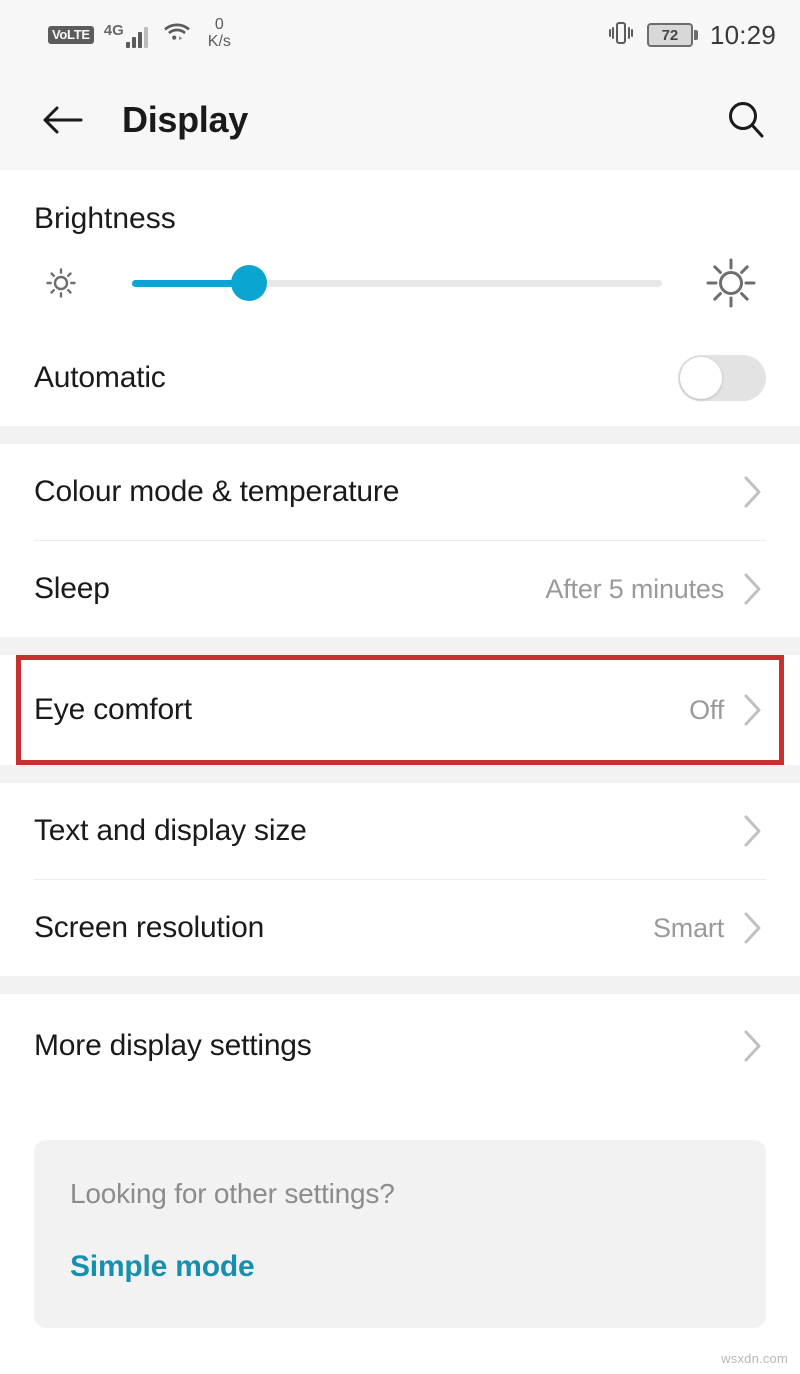  Describe the element at coordinates (170, 830) in the screenshot. I see `row-label: Text and display size` at that location.